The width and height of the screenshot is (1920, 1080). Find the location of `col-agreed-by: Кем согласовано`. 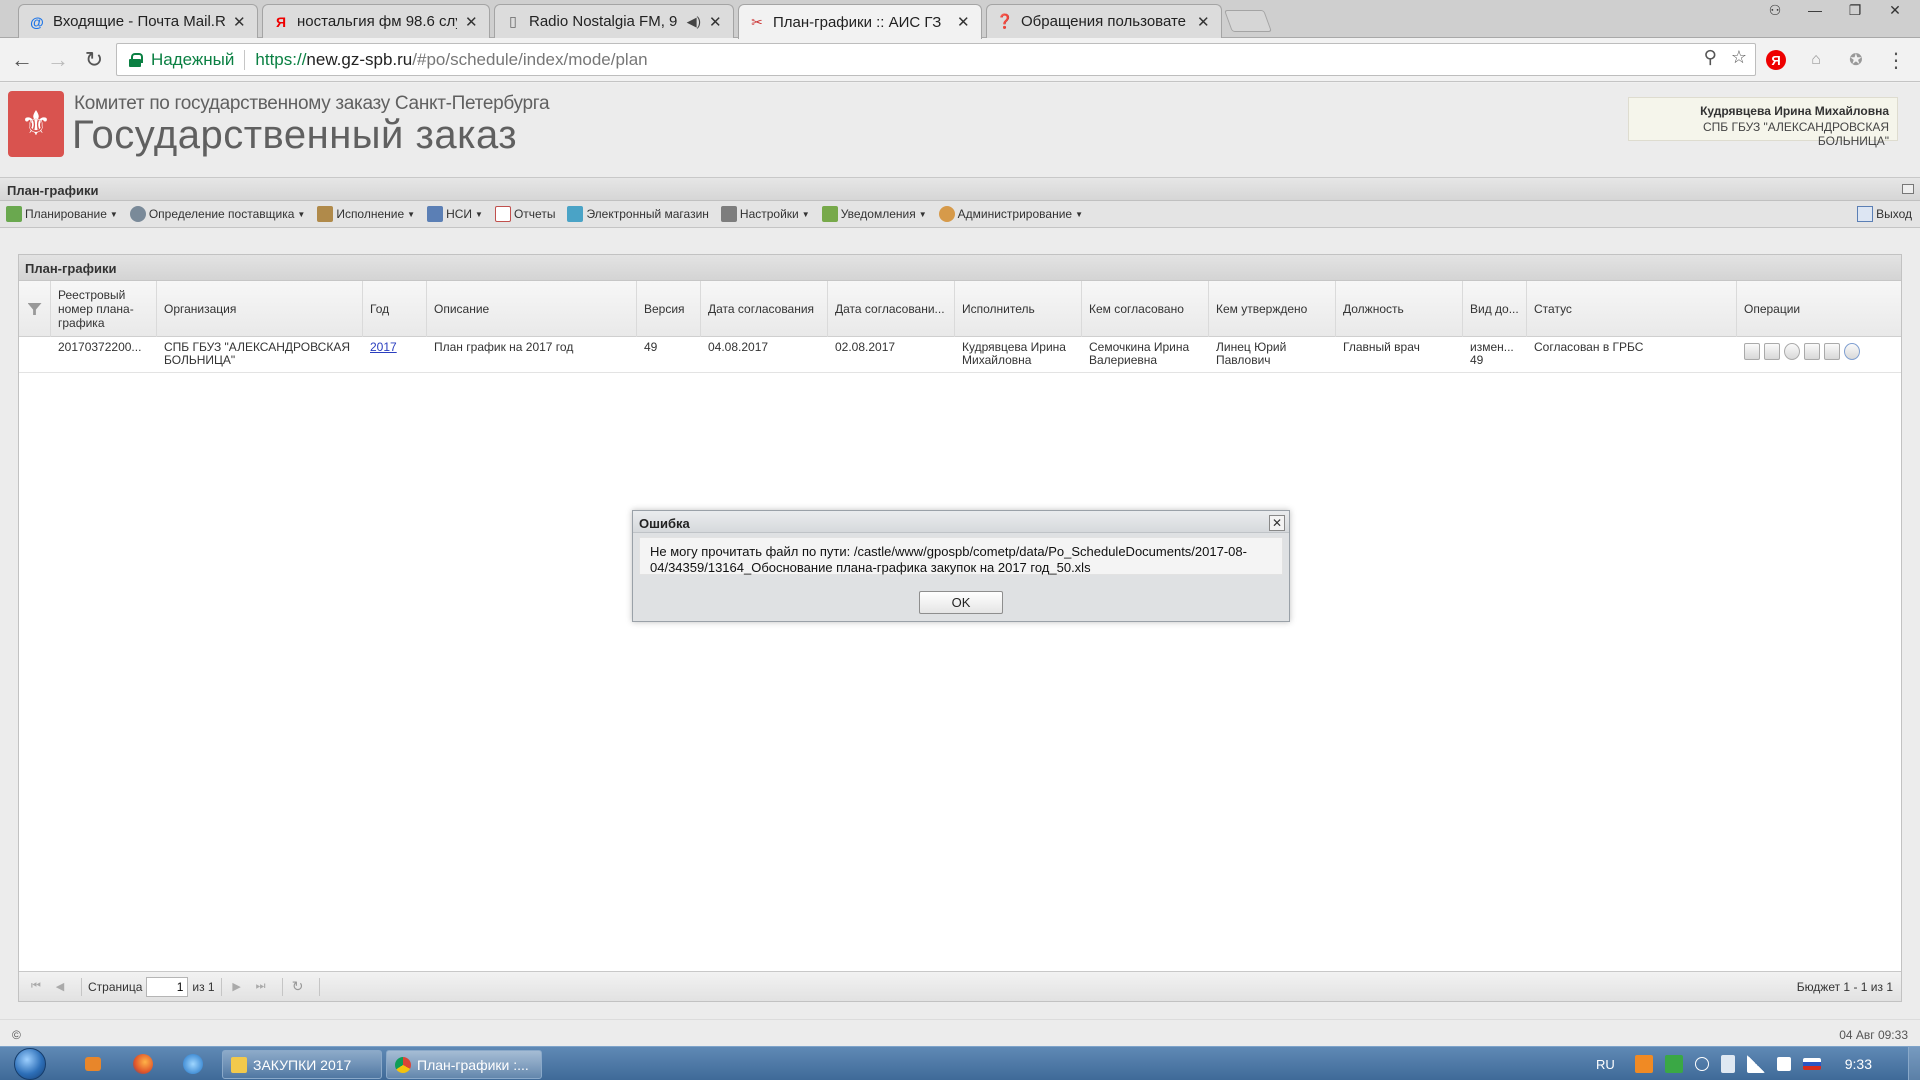

col-agreed-by: Кем согласовано is located at coordinates (1145, 309).